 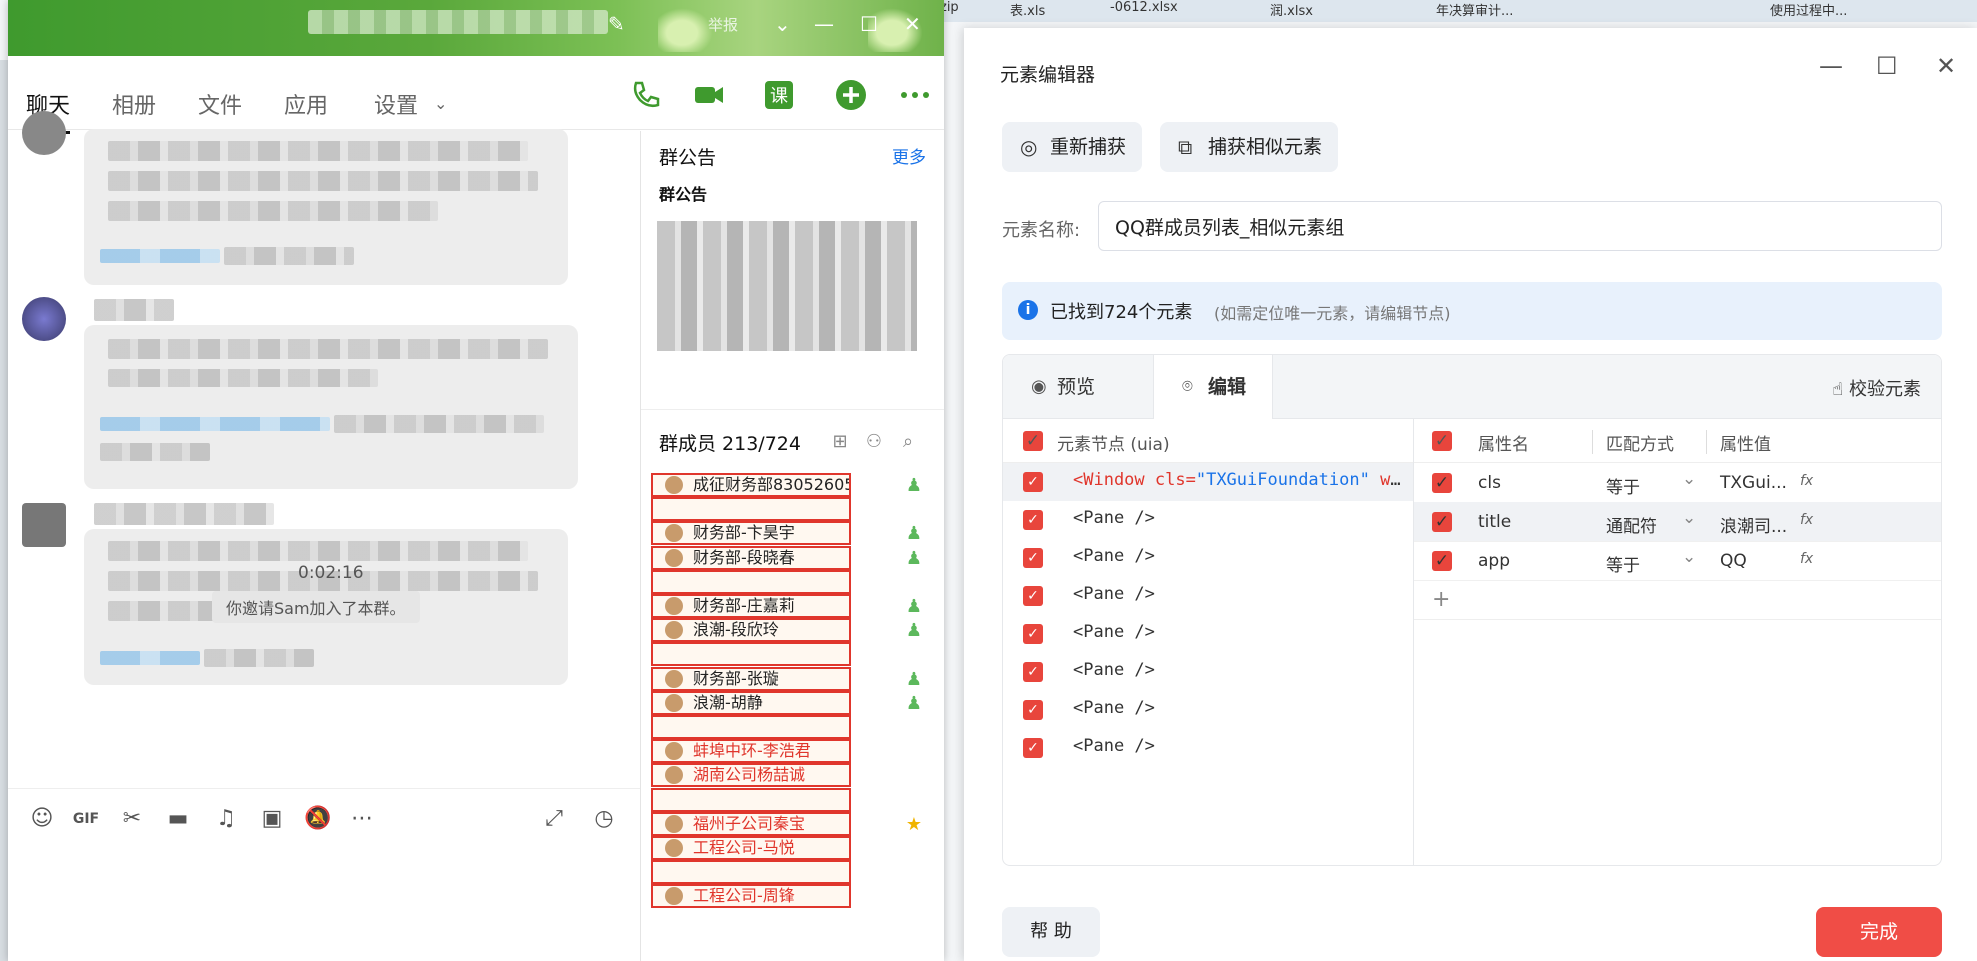 What do you see at coordinates (318, 819) in the screenshot?
I see `mute-bell-icon: 🔕` at bounding box center [318, 819].